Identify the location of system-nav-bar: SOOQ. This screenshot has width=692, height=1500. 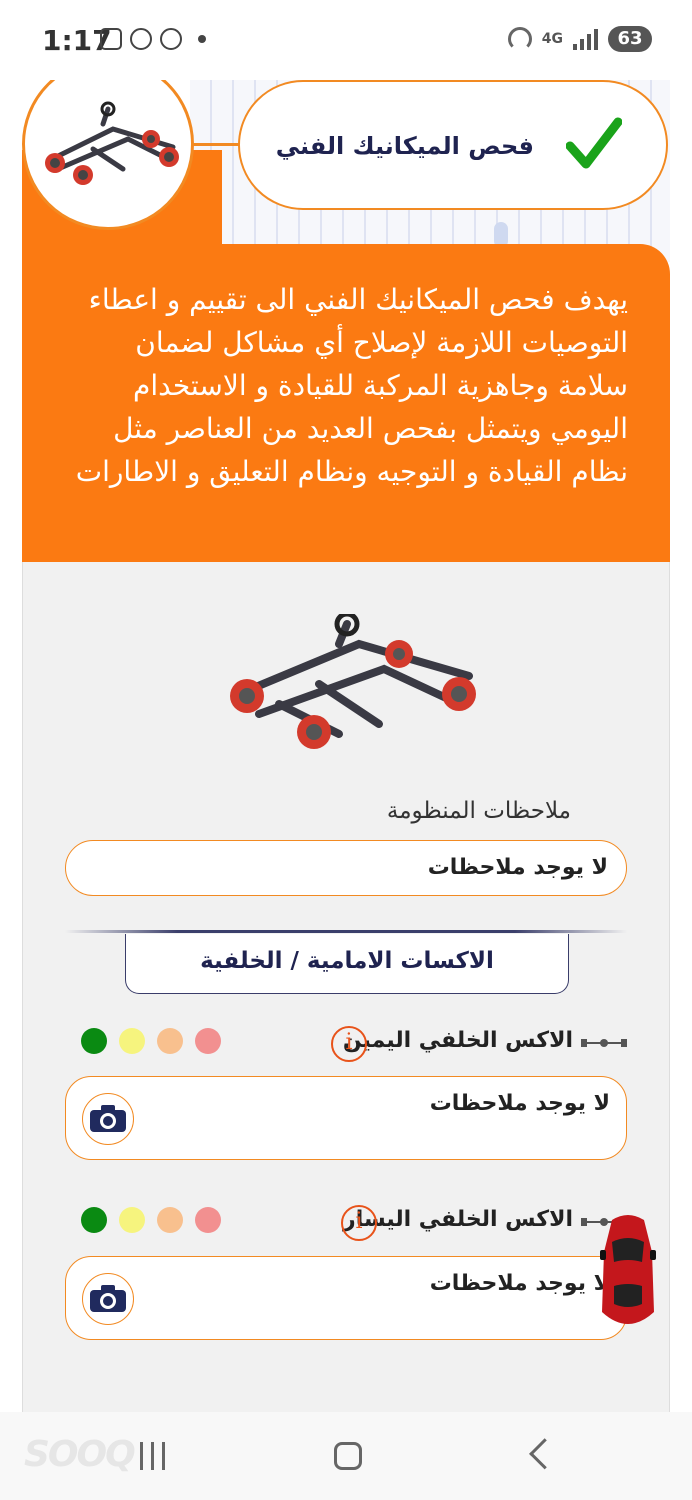
(346, 1456).